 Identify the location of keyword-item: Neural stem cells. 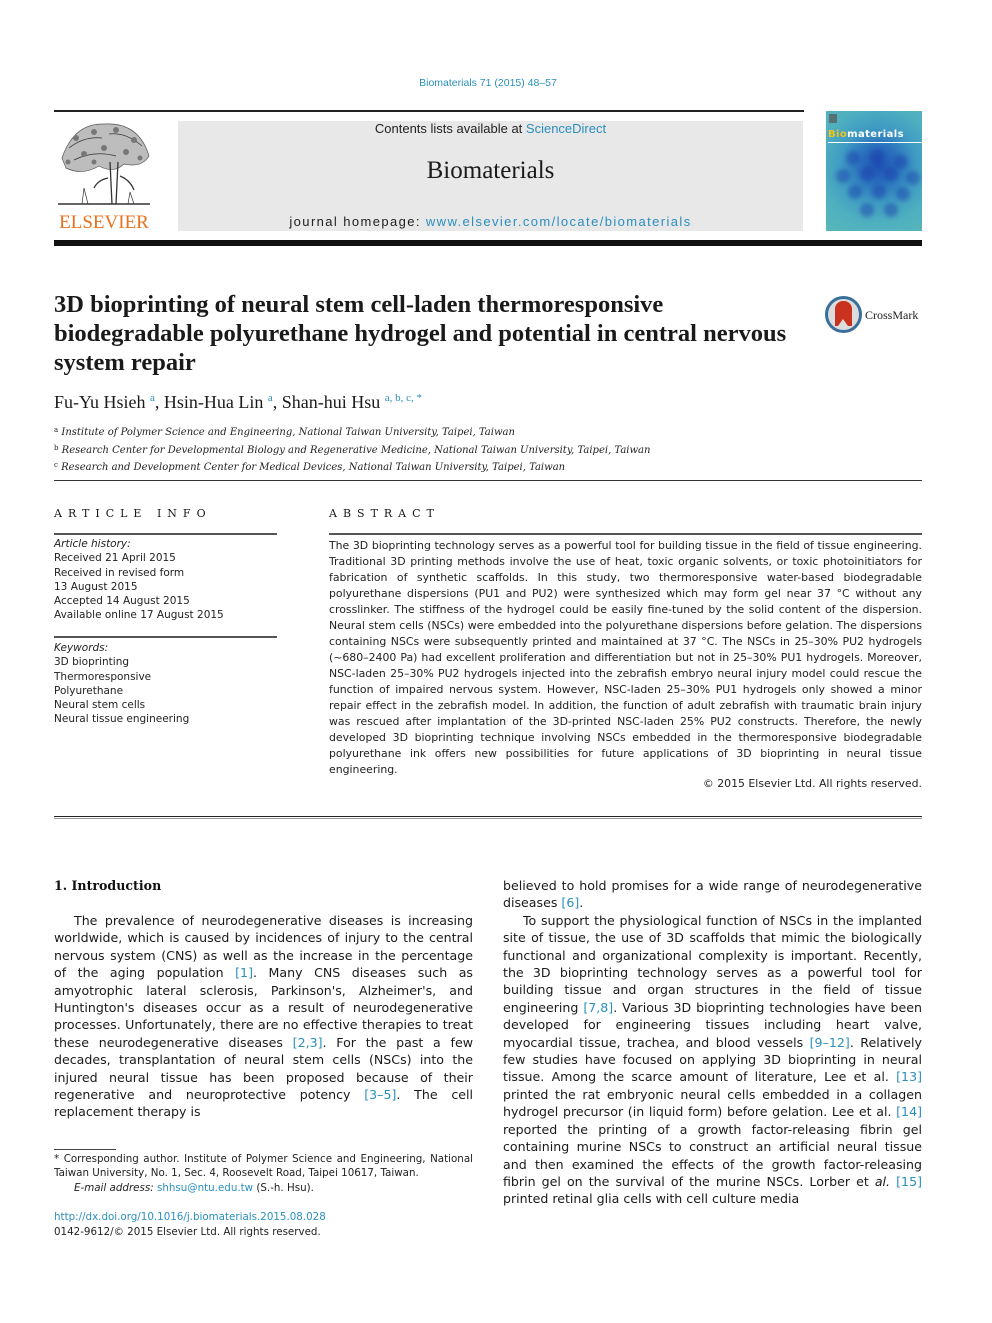
(100, 705).